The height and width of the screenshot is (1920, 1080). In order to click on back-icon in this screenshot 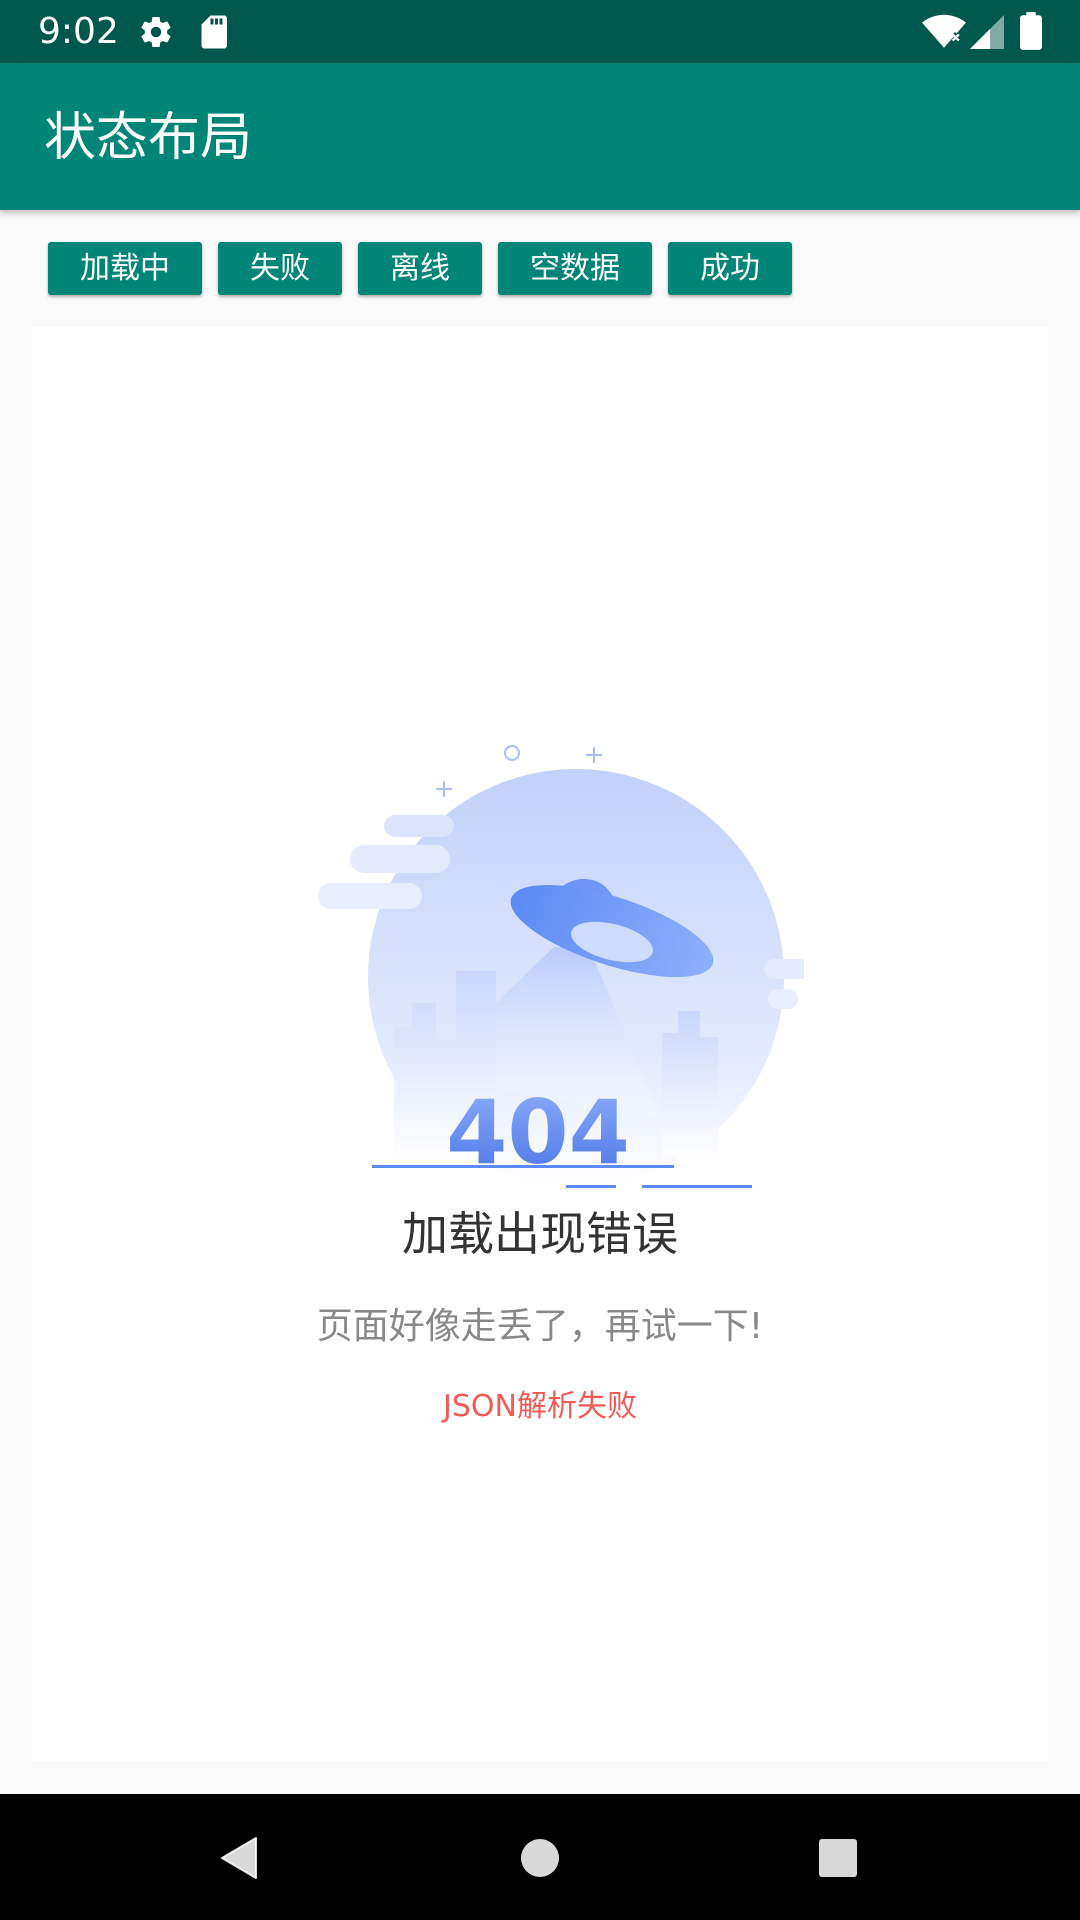, I will do `click(238, 1858)`.